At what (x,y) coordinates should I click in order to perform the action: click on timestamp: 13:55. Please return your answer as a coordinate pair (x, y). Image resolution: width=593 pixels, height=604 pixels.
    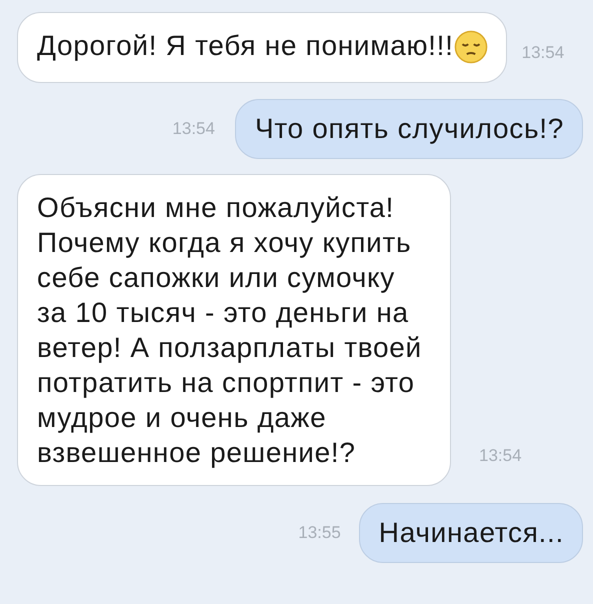
    Looking at the image, I should click on (319, 533).